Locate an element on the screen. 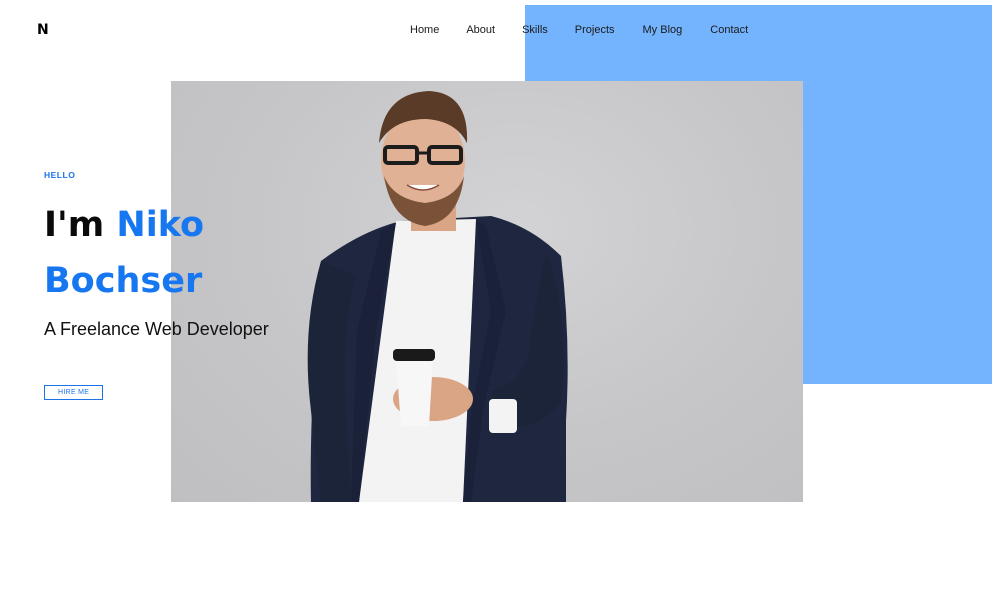  nav-item-projects: Projects is located at coordinates (595, 30).